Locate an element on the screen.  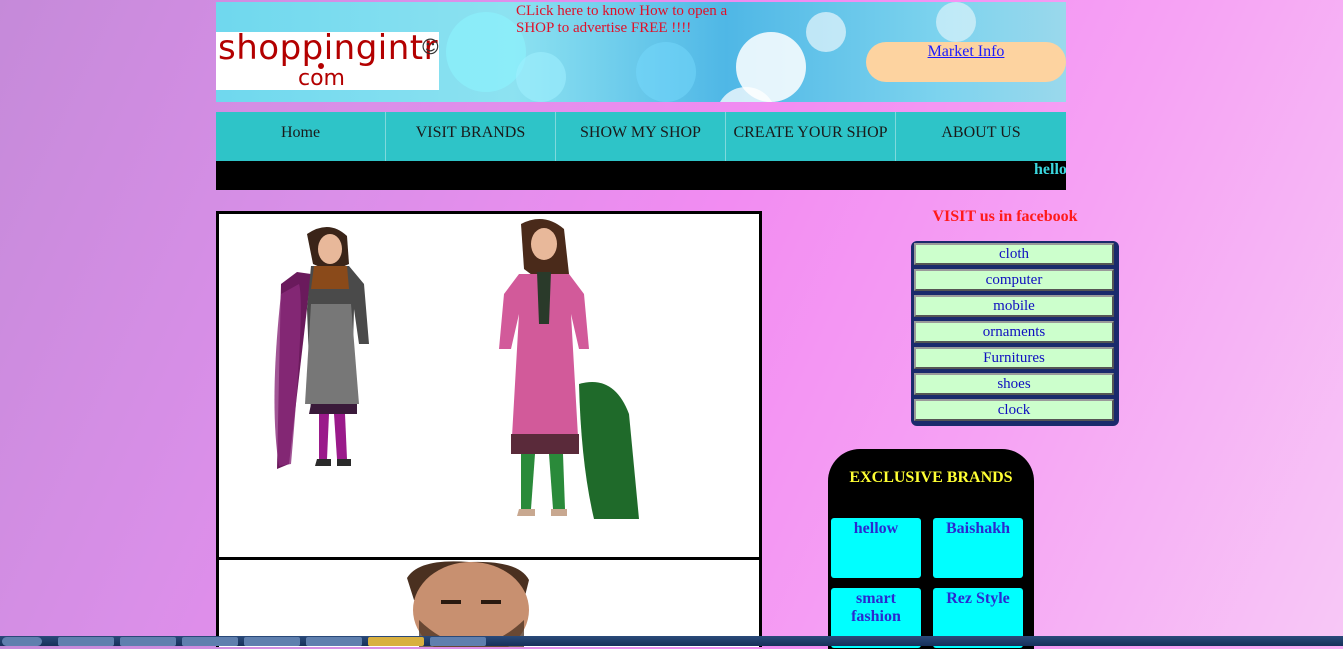
category-cloth: cloth is located at coordinates (1014, 254).